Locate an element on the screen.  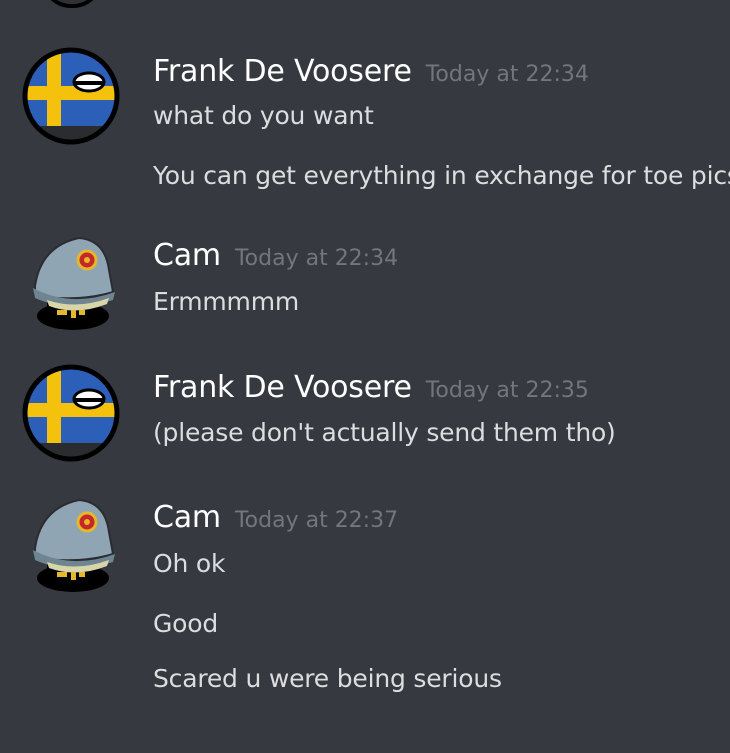
message-header: Cam Today at 22:34 is located at coordinates (275, 255).